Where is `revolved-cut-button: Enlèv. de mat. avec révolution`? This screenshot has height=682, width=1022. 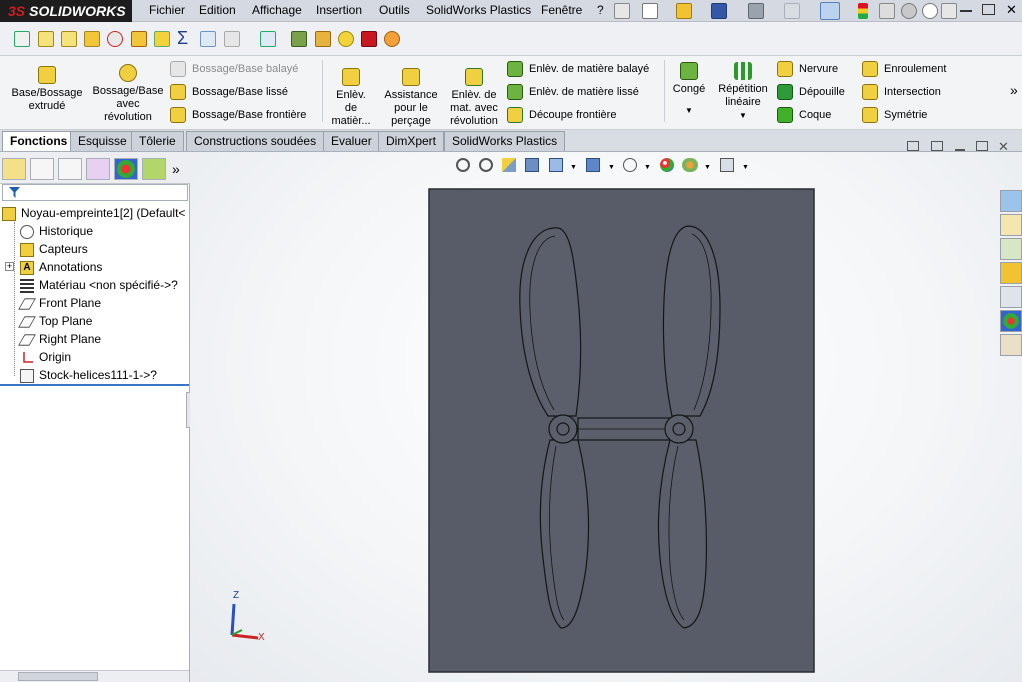
revolved-cut-button: Enlèv. de mat. avec révolution is located at coordinates (474, 98).